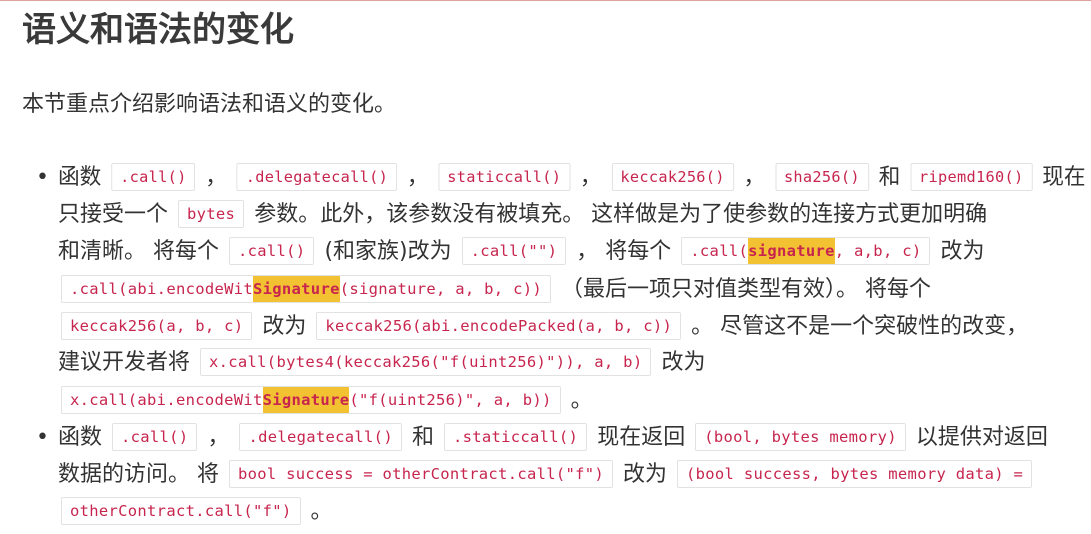 The width and height of the screenshot is (1091, 534). I want to click on code-part: , a,b, c), so click(878, 251).